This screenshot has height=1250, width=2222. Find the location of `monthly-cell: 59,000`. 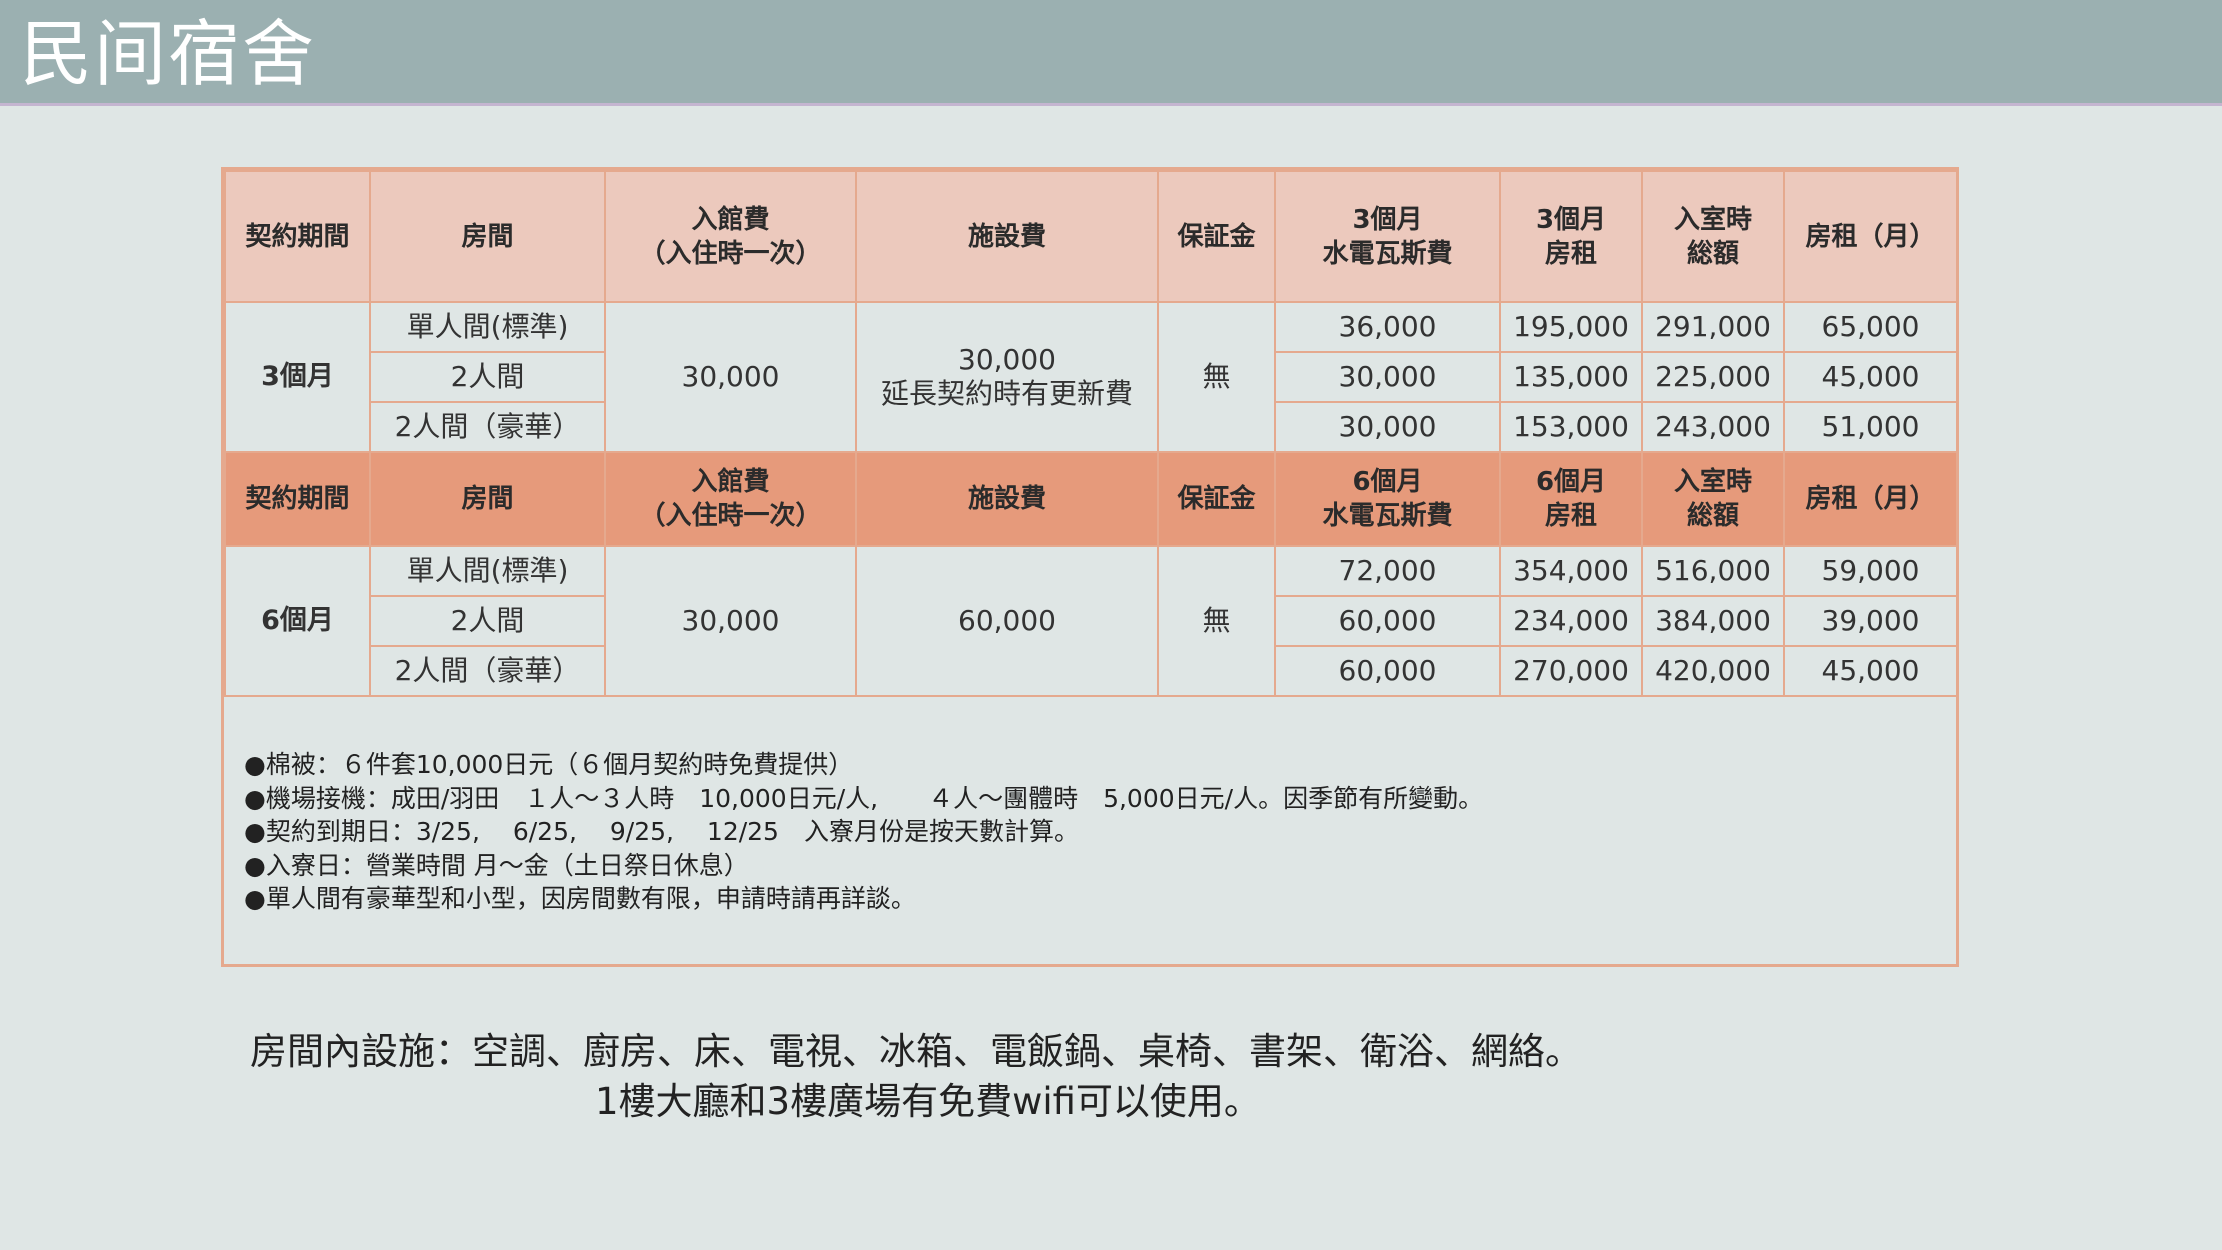

monthly-cell: 59,000 is located at coordinates (1870, 571).